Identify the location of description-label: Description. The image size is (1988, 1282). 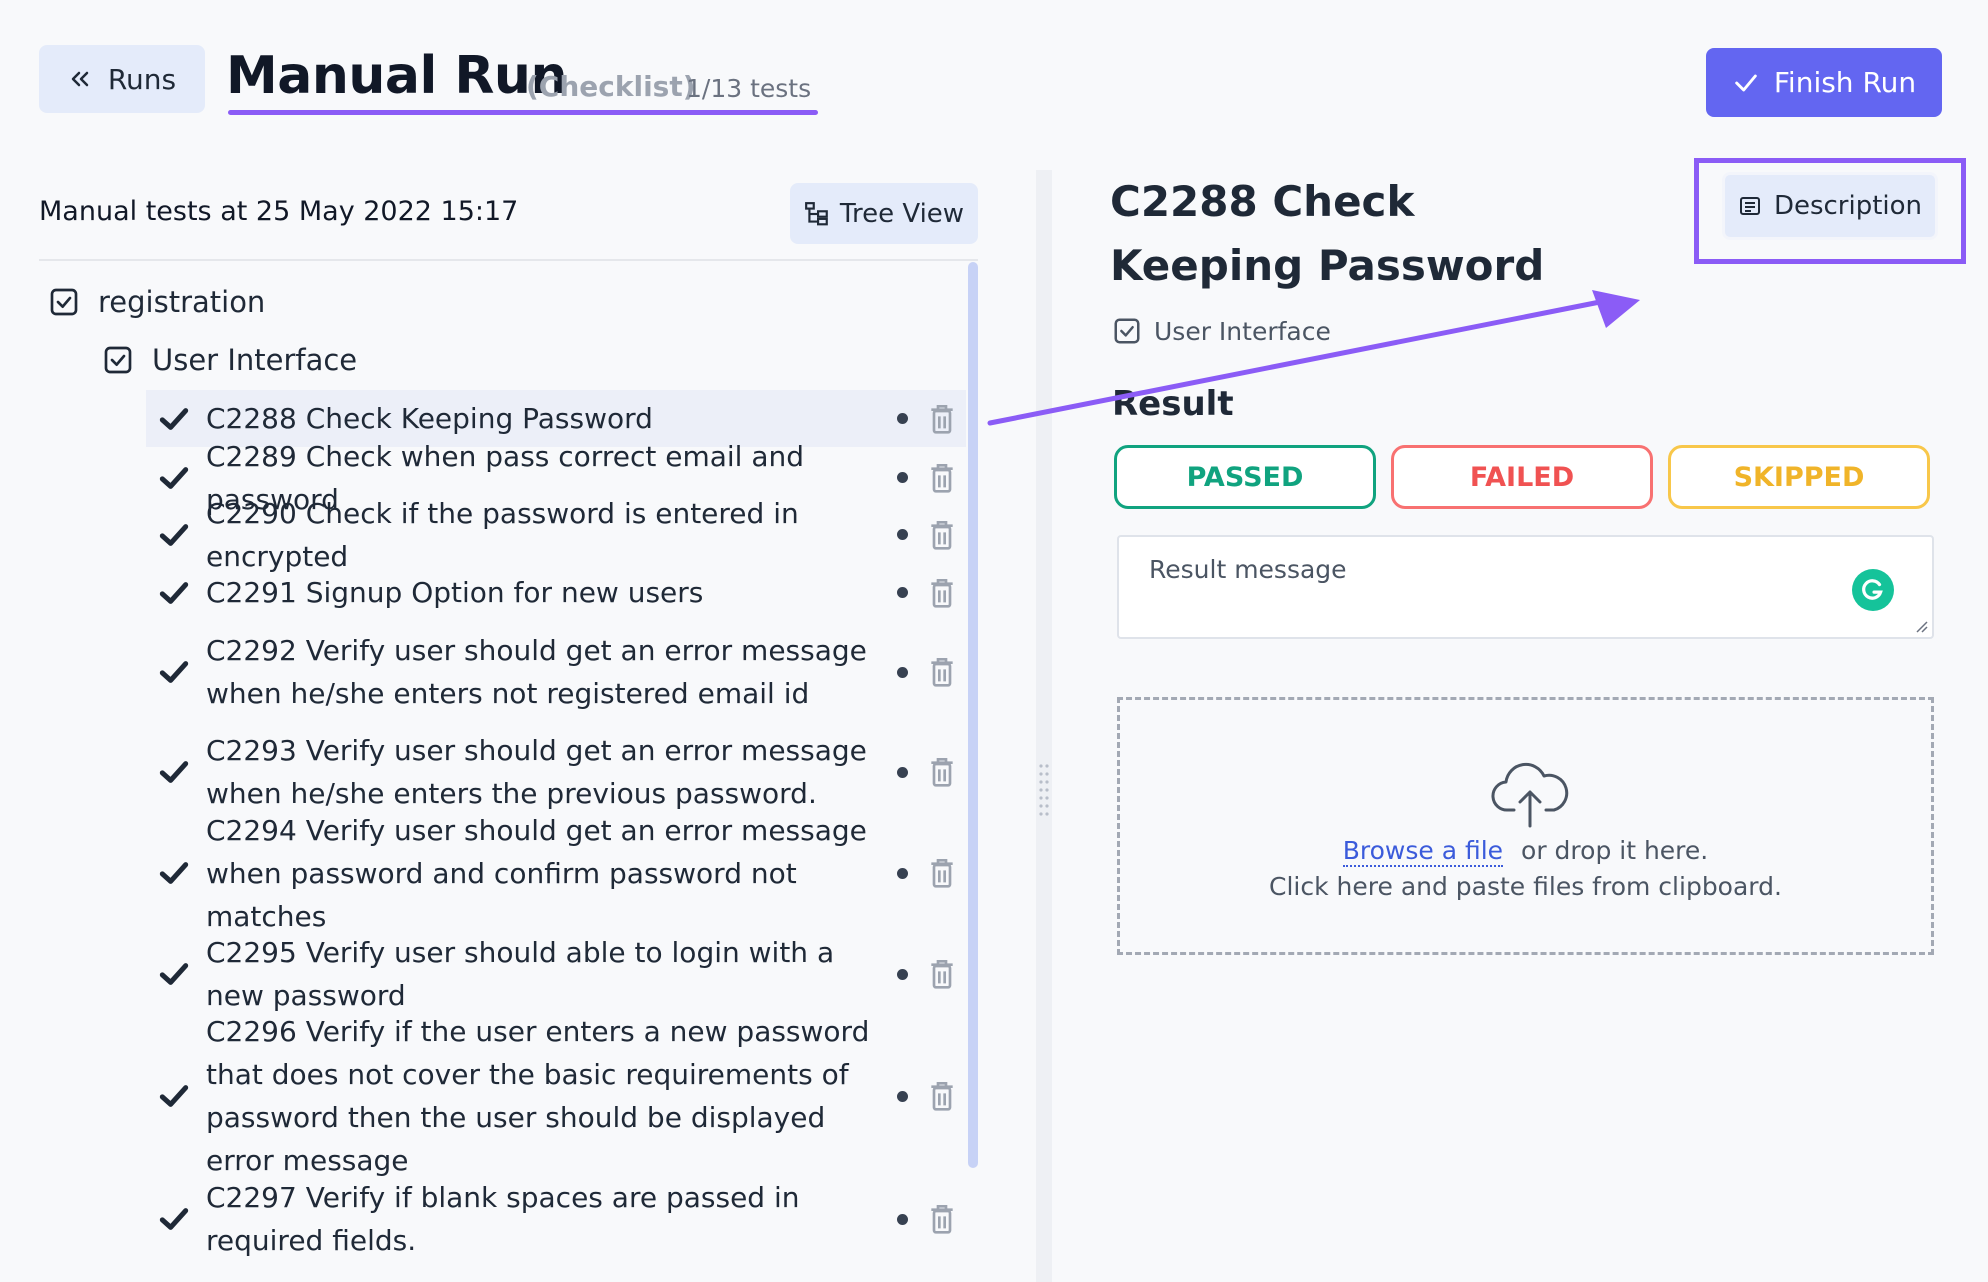
(1848, 206).